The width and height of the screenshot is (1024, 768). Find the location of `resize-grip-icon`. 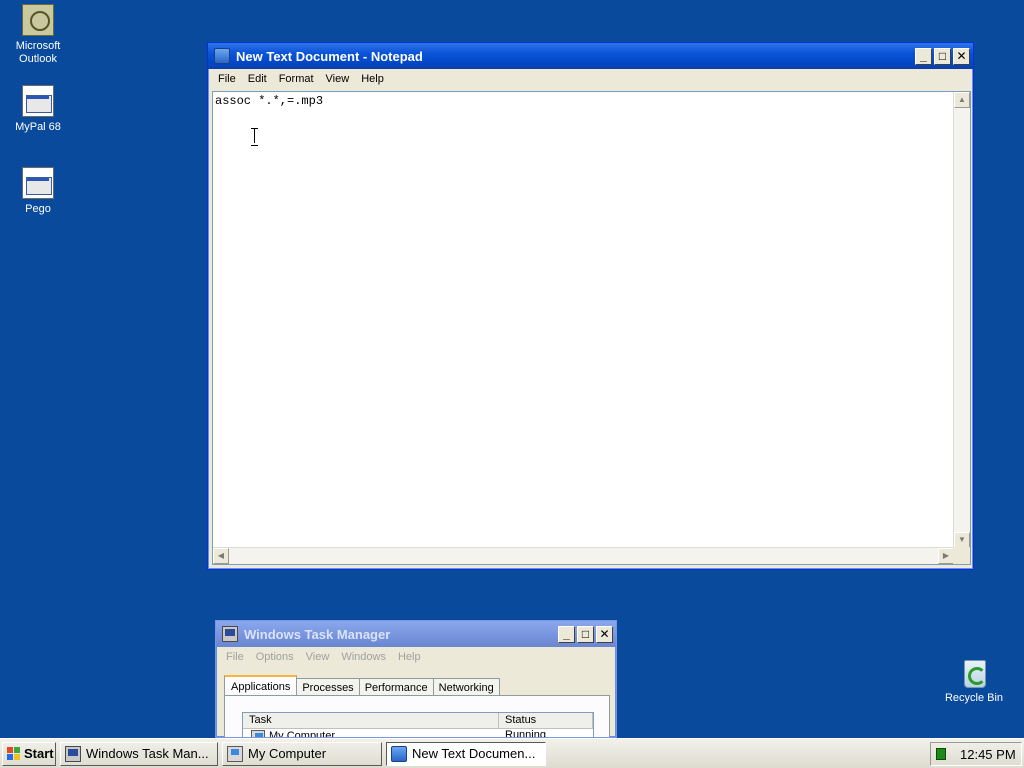

resize-grip-icon is located at coordinates (961, 555).